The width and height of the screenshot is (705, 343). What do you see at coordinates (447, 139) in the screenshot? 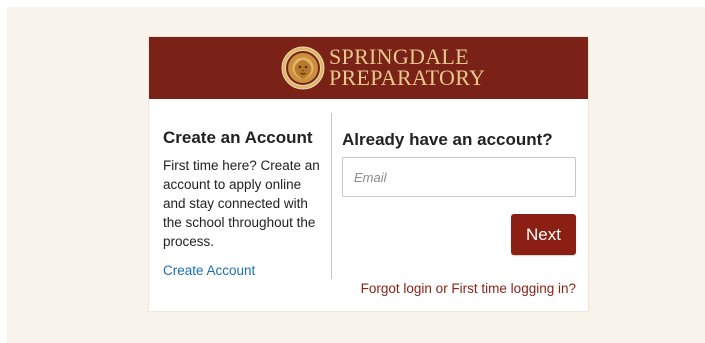
I see `login-heading: Already have an account?` at bounding box center [447, 139].